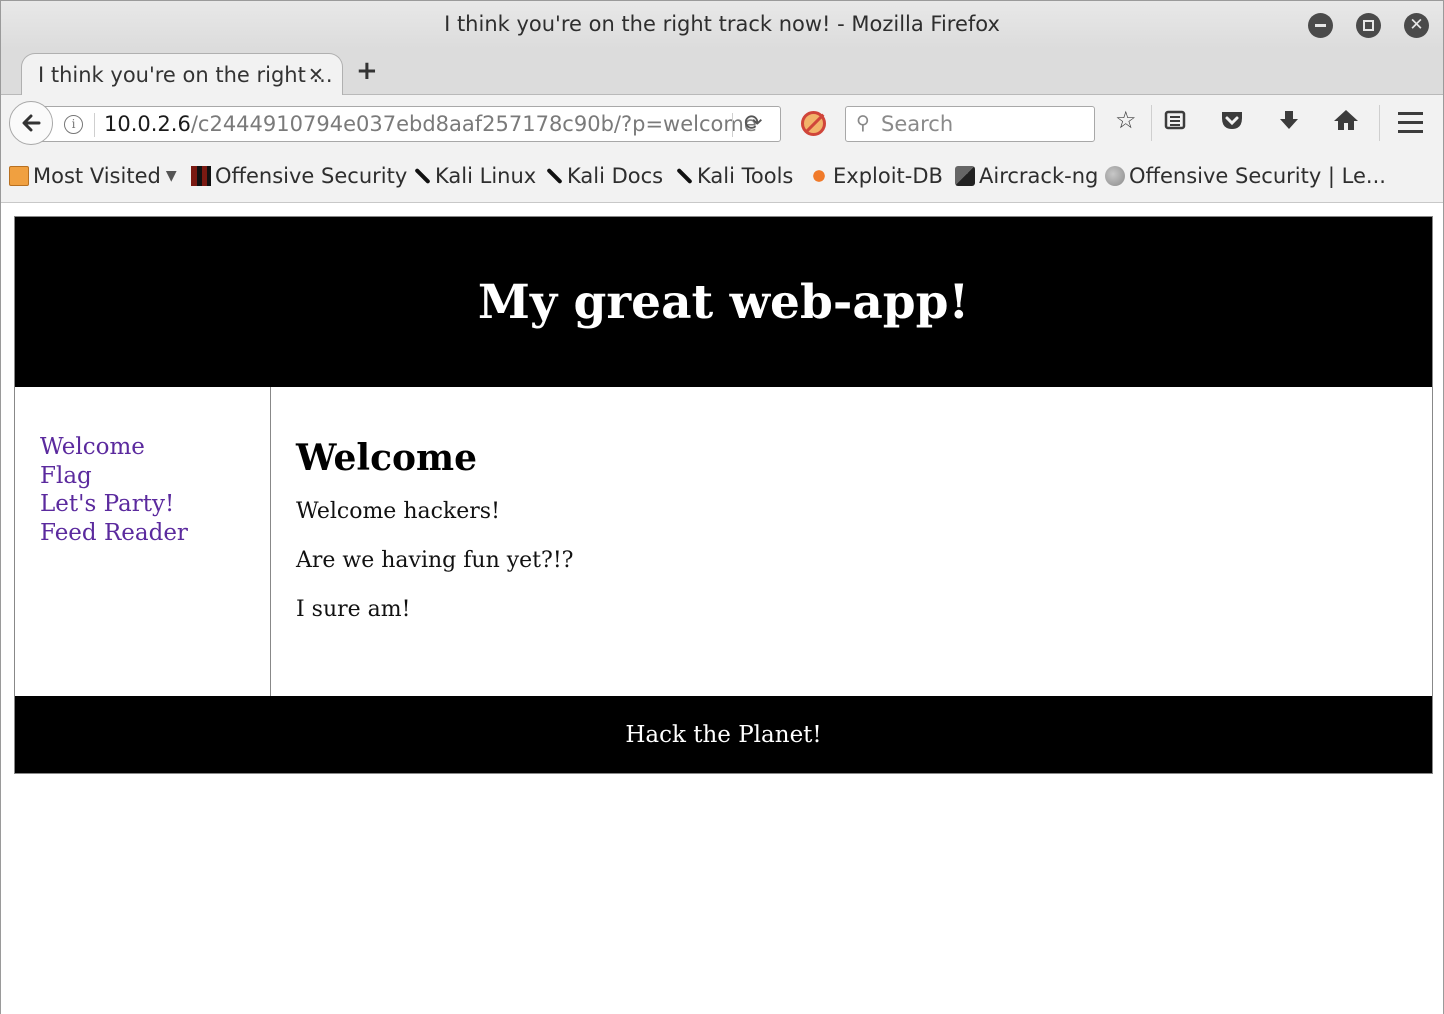 This screenshot has height=1014, width=1444. Describe the element at coordinates (311, 176) in the screenshot. I see `bookmark-label: Offensive Security` at that location.